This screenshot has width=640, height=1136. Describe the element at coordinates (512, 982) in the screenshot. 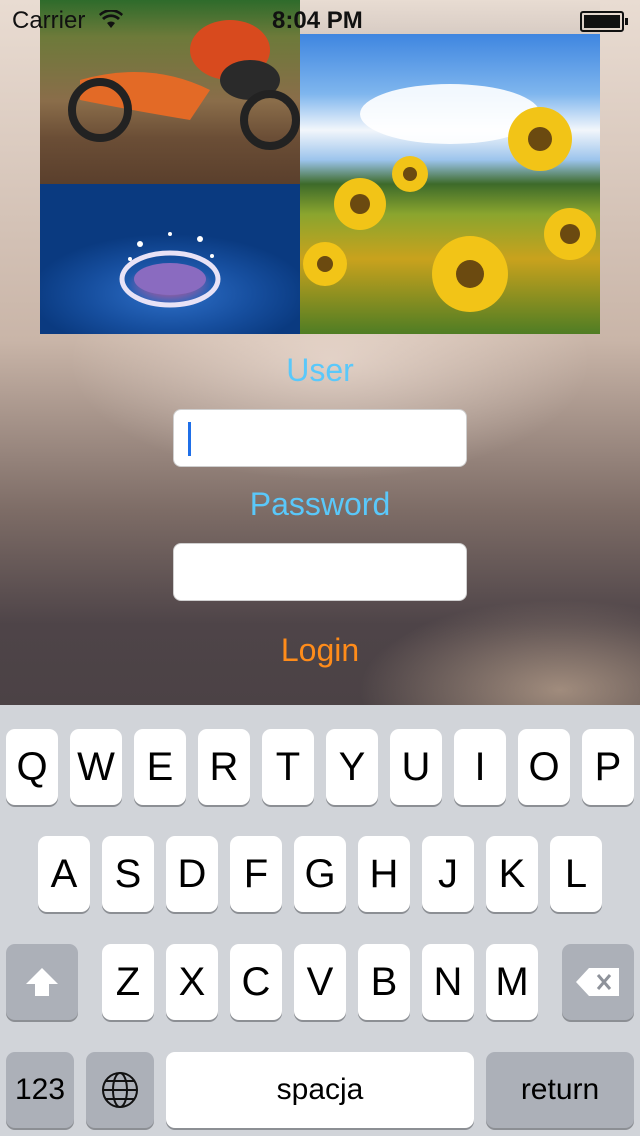

I see `key-m: M` at that location.